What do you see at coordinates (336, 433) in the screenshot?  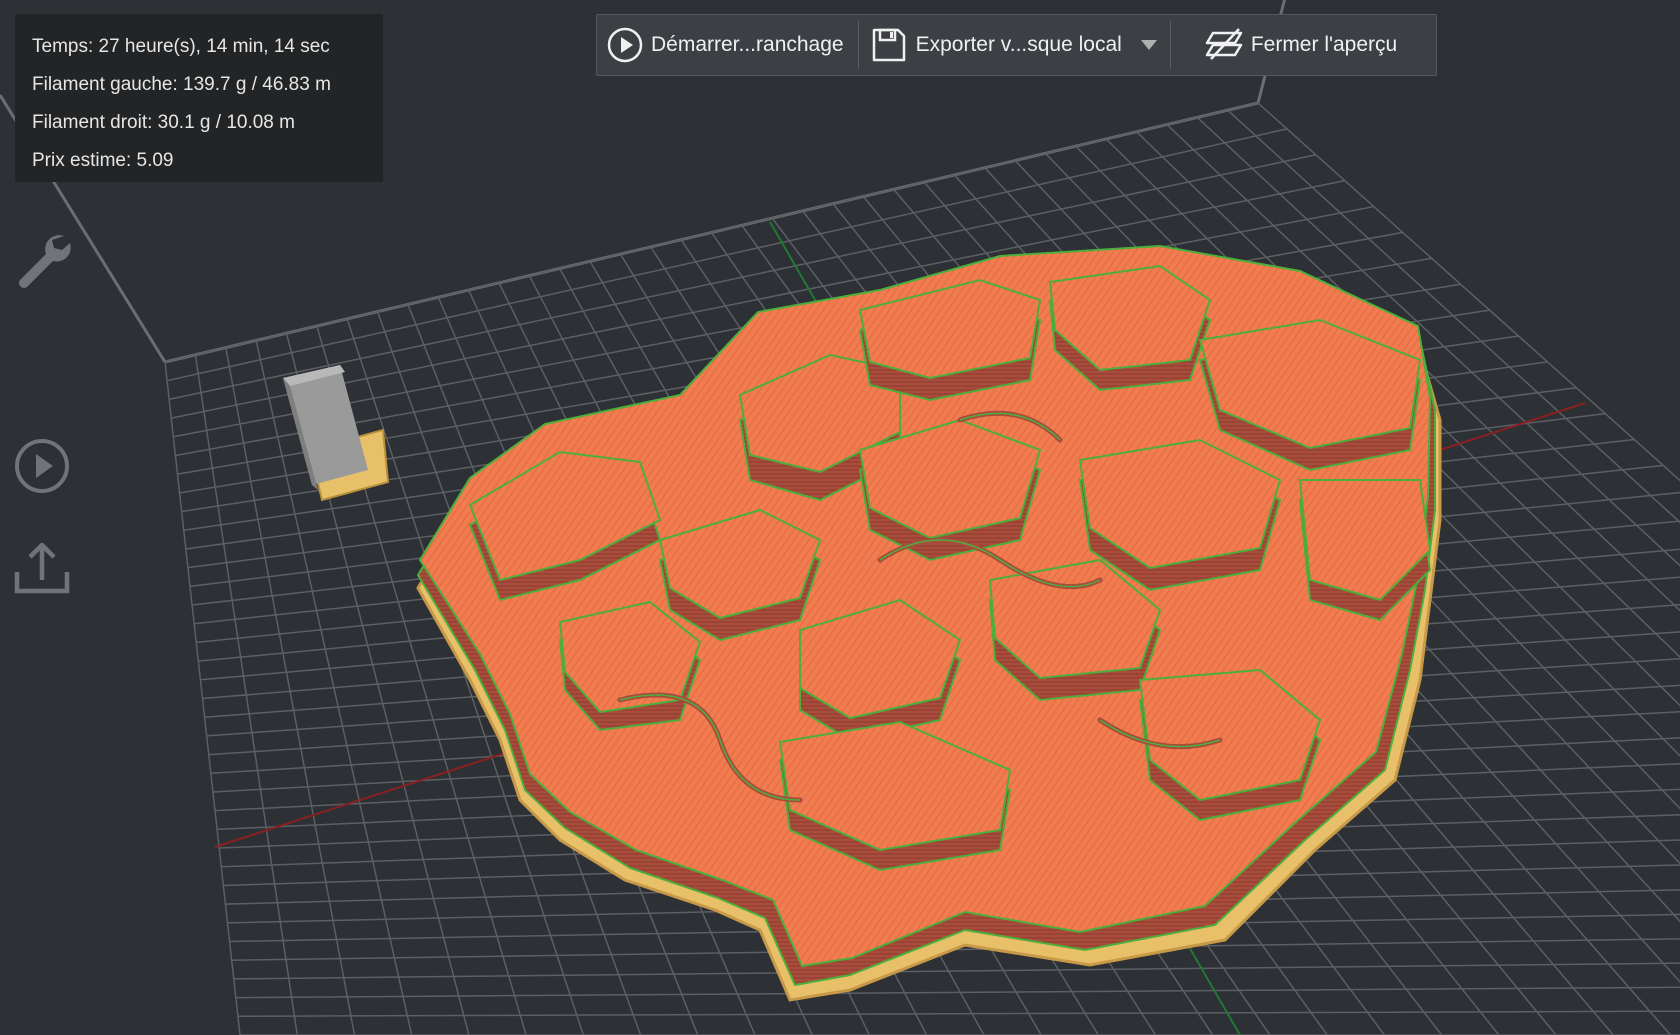 I see `prime-tower` at bounding box center [336, 433].